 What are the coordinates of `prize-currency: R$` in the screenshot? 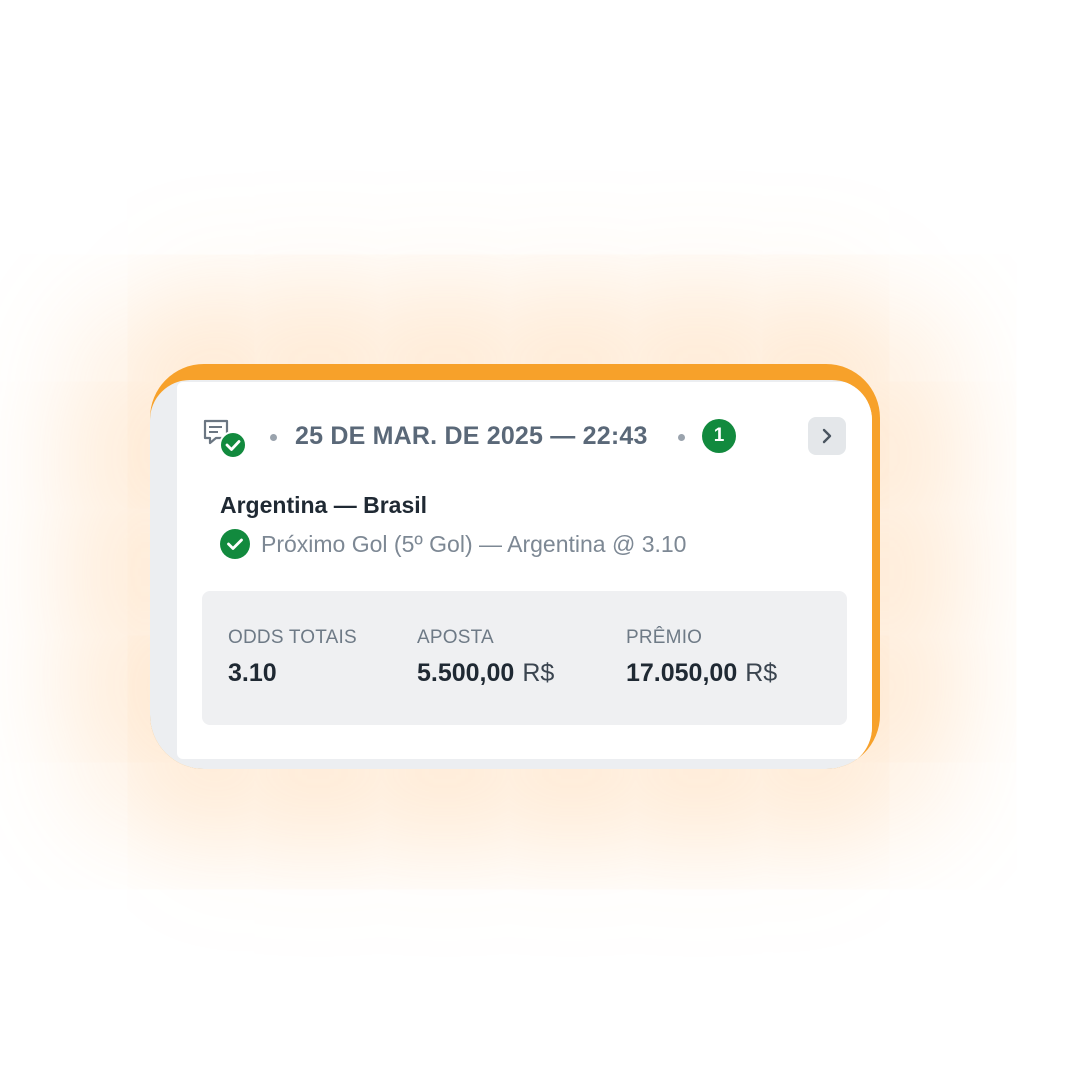 It's located at (761, 673).